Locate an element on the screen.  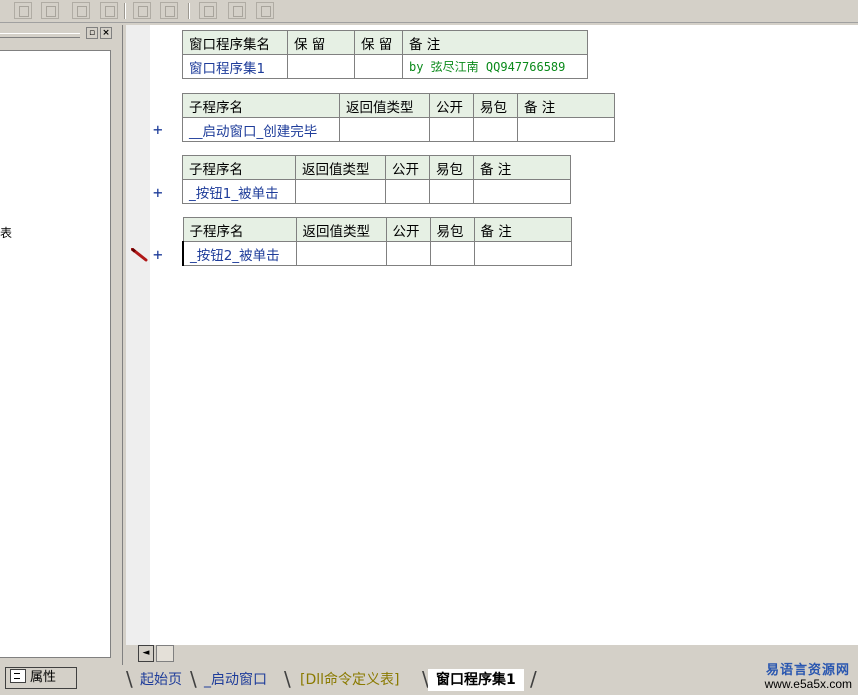
sub-name-cell: __启动窗口_创建完毕 is located at coordinates (261, 129).